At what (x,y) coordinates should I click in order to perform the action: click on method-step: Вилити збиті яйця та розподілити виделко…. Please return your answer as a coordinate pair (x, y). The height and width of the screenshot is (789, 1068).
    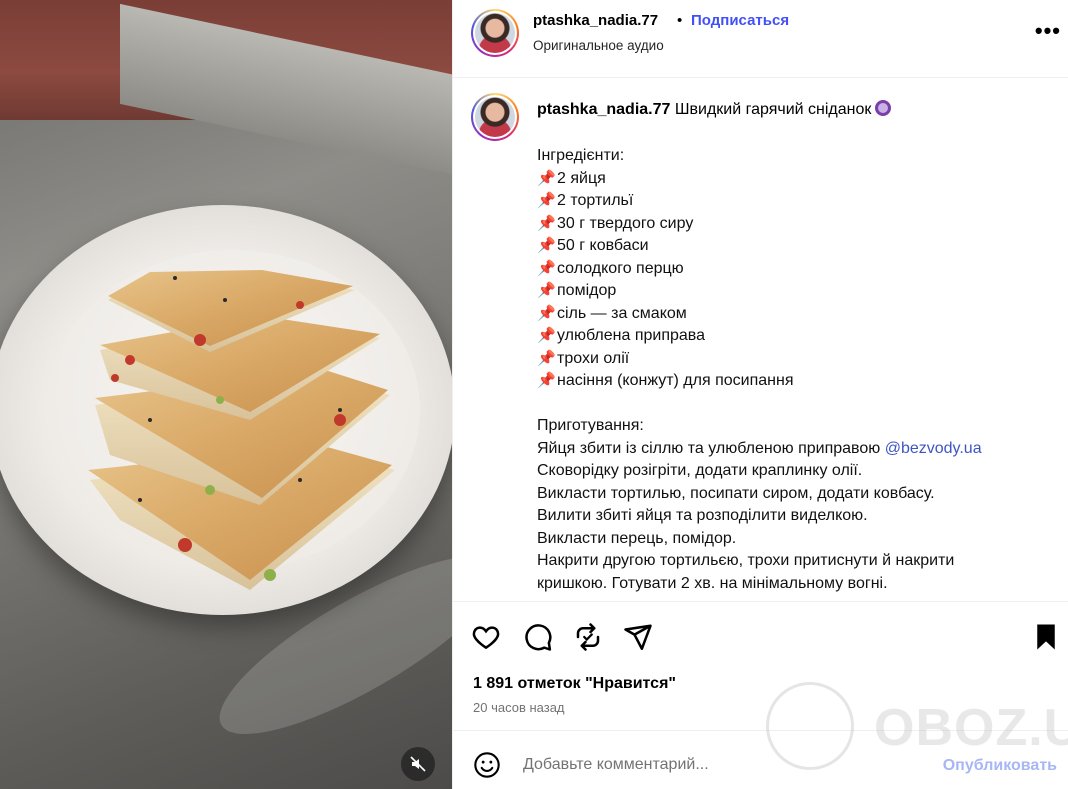
    Looking at the image, I should click on (702, 515).